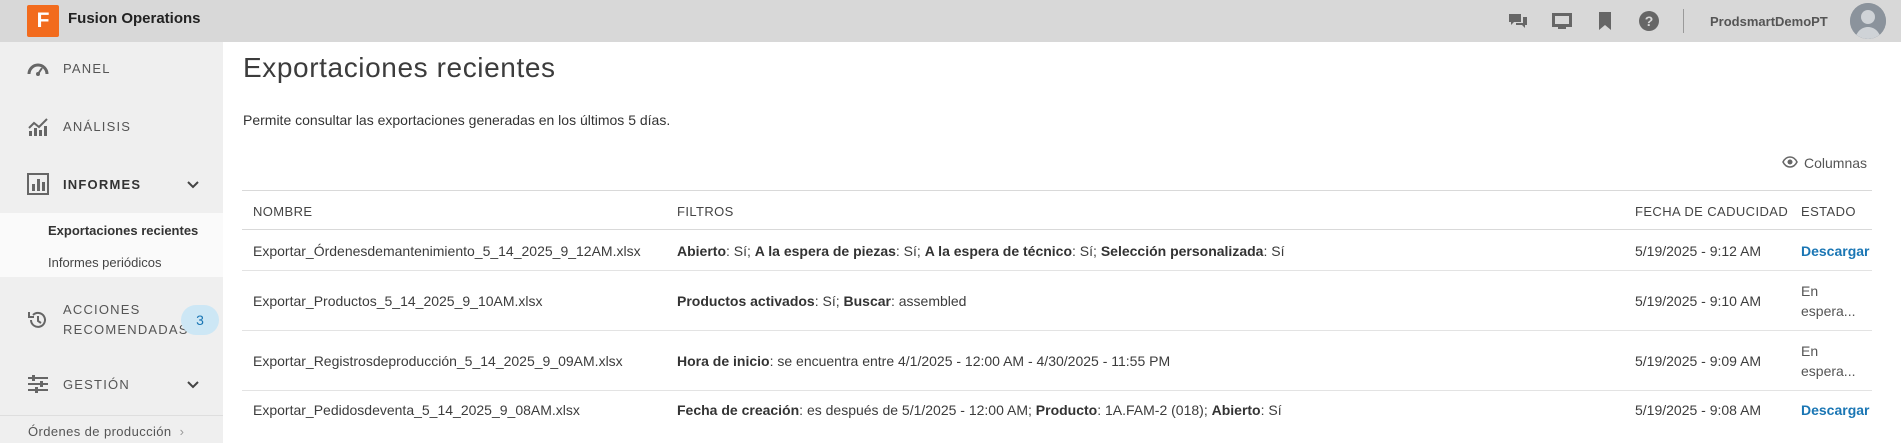  Describe the element at coordinates (928, 301) in the screenshot. I see `filter-value: : assembled` at that location.